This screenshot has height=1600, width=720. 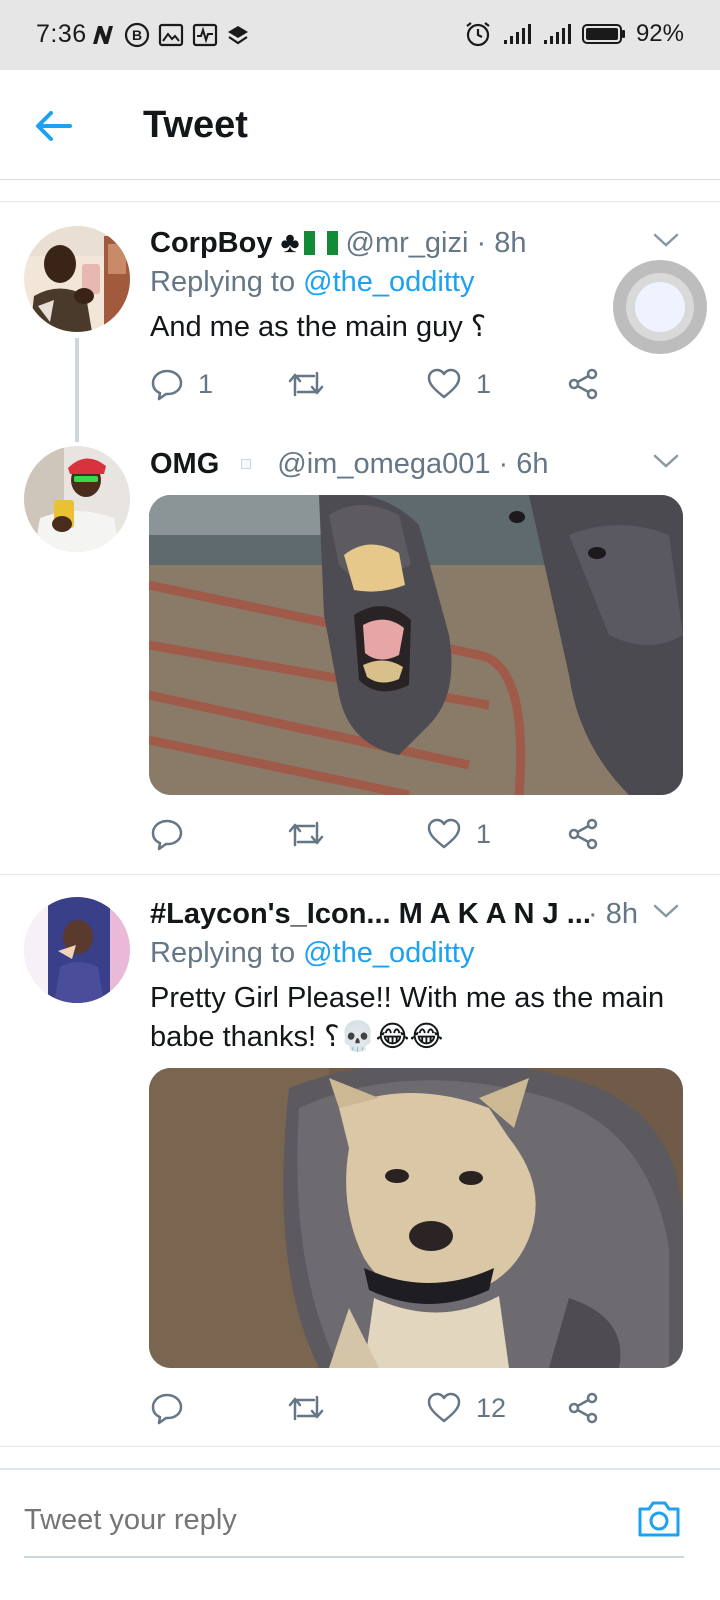 What do you see at coordinates (238, 35) in the screenshot?
I see `layers-icon` at bounding box center [238, 35].